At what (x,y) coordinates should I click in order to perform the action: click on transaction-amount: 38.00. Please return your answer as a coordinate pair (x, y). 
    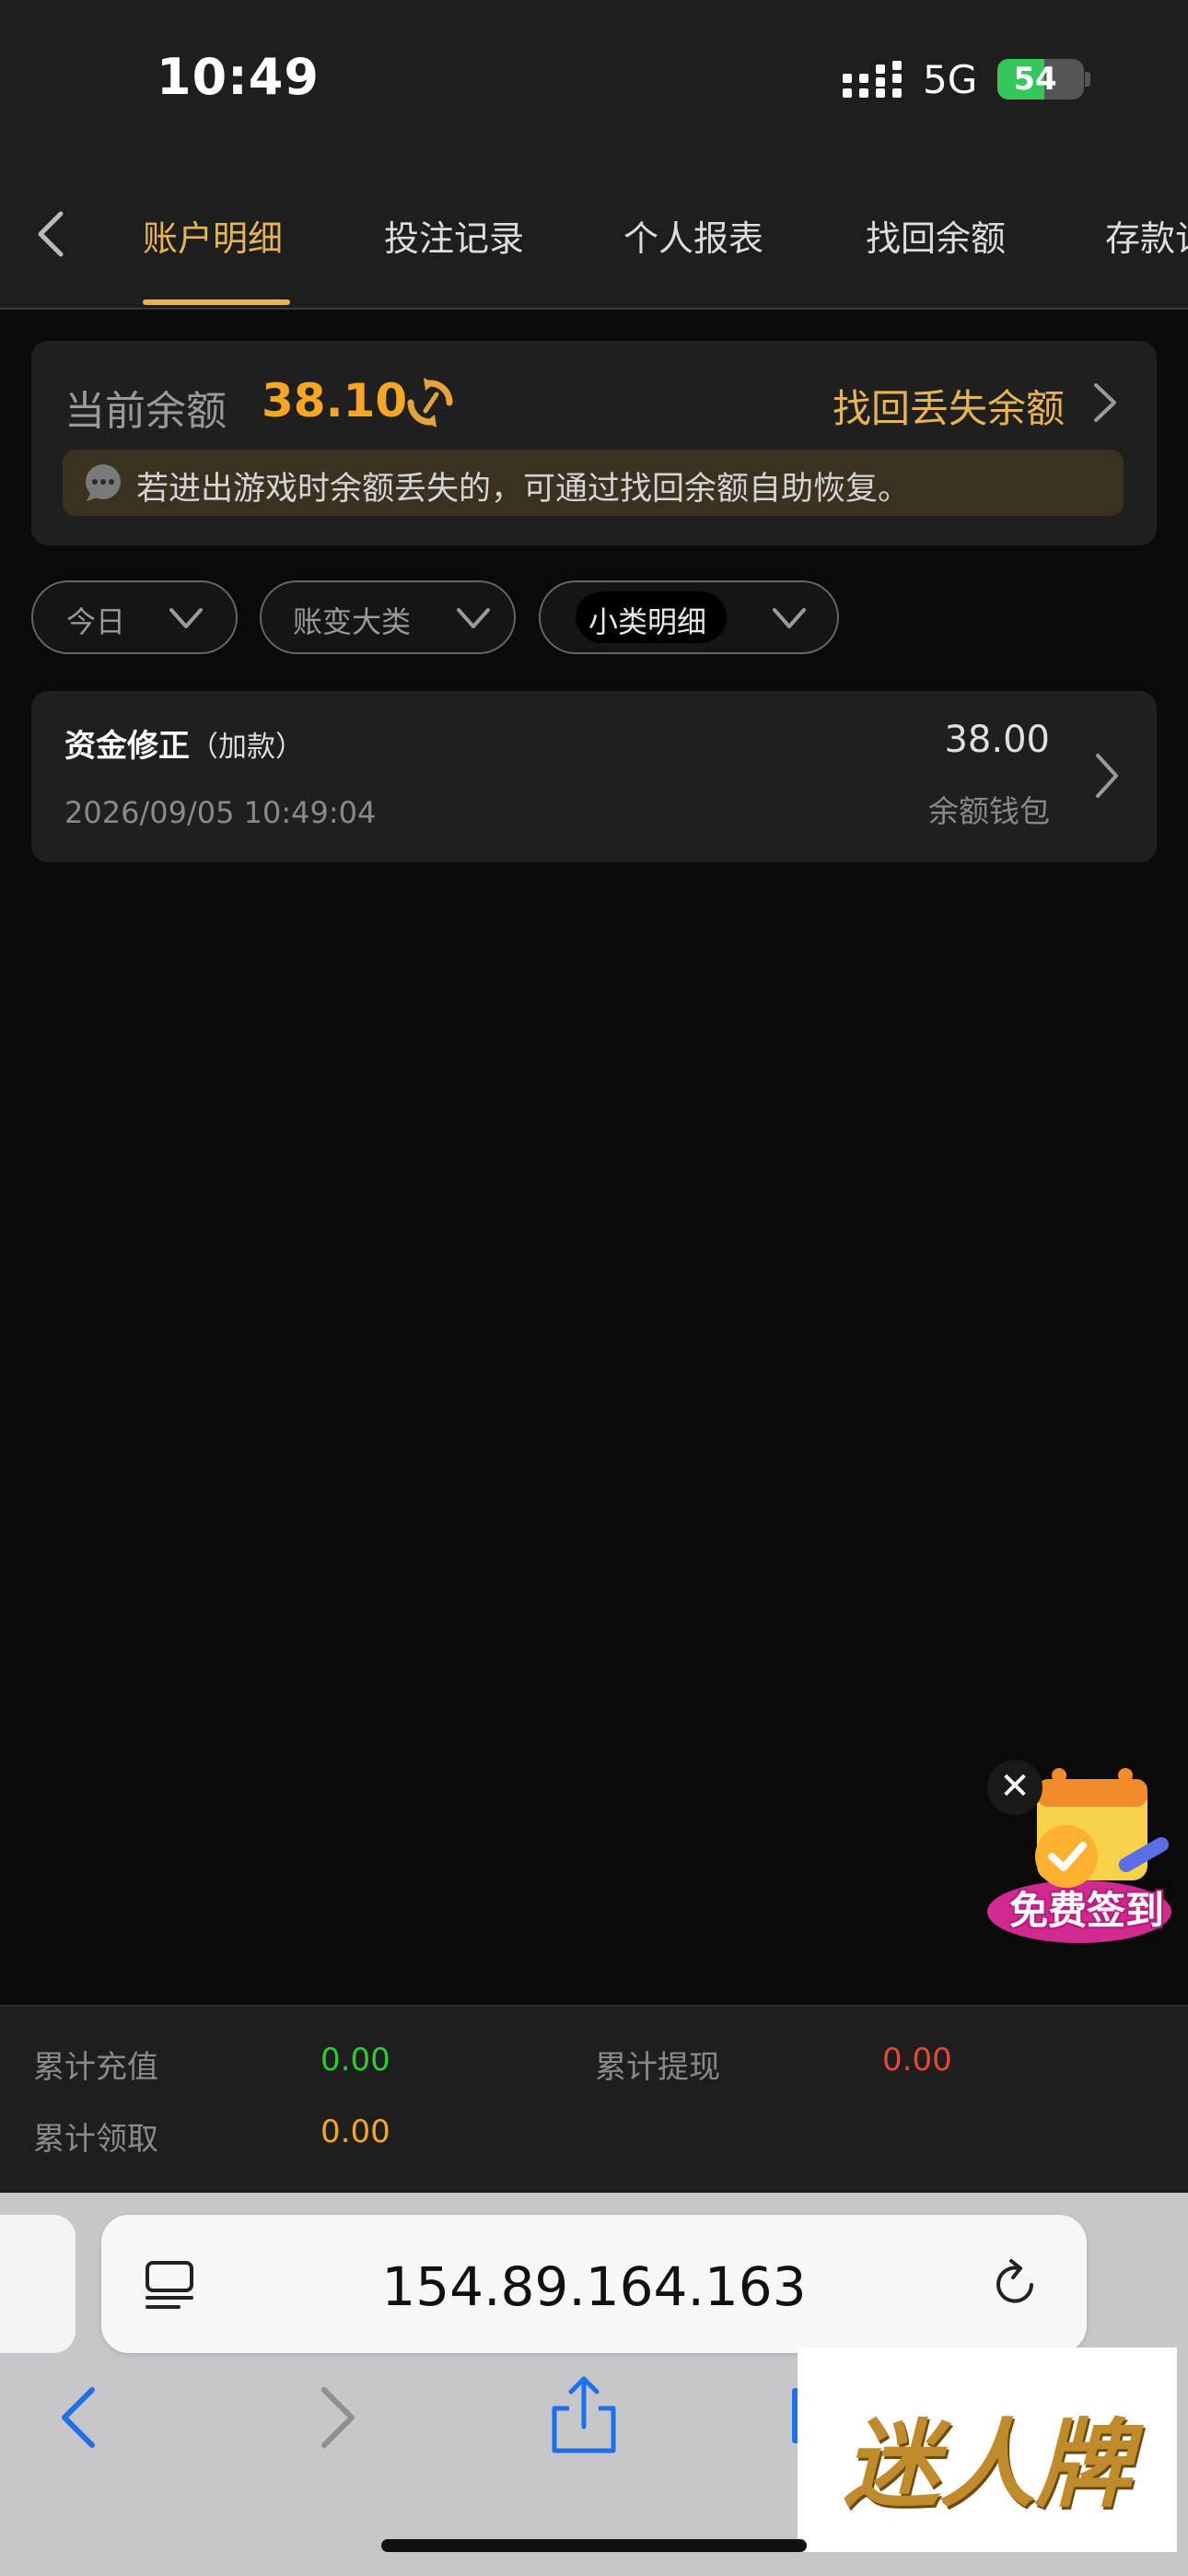
    Looking at the image, I should click on (997, 740).